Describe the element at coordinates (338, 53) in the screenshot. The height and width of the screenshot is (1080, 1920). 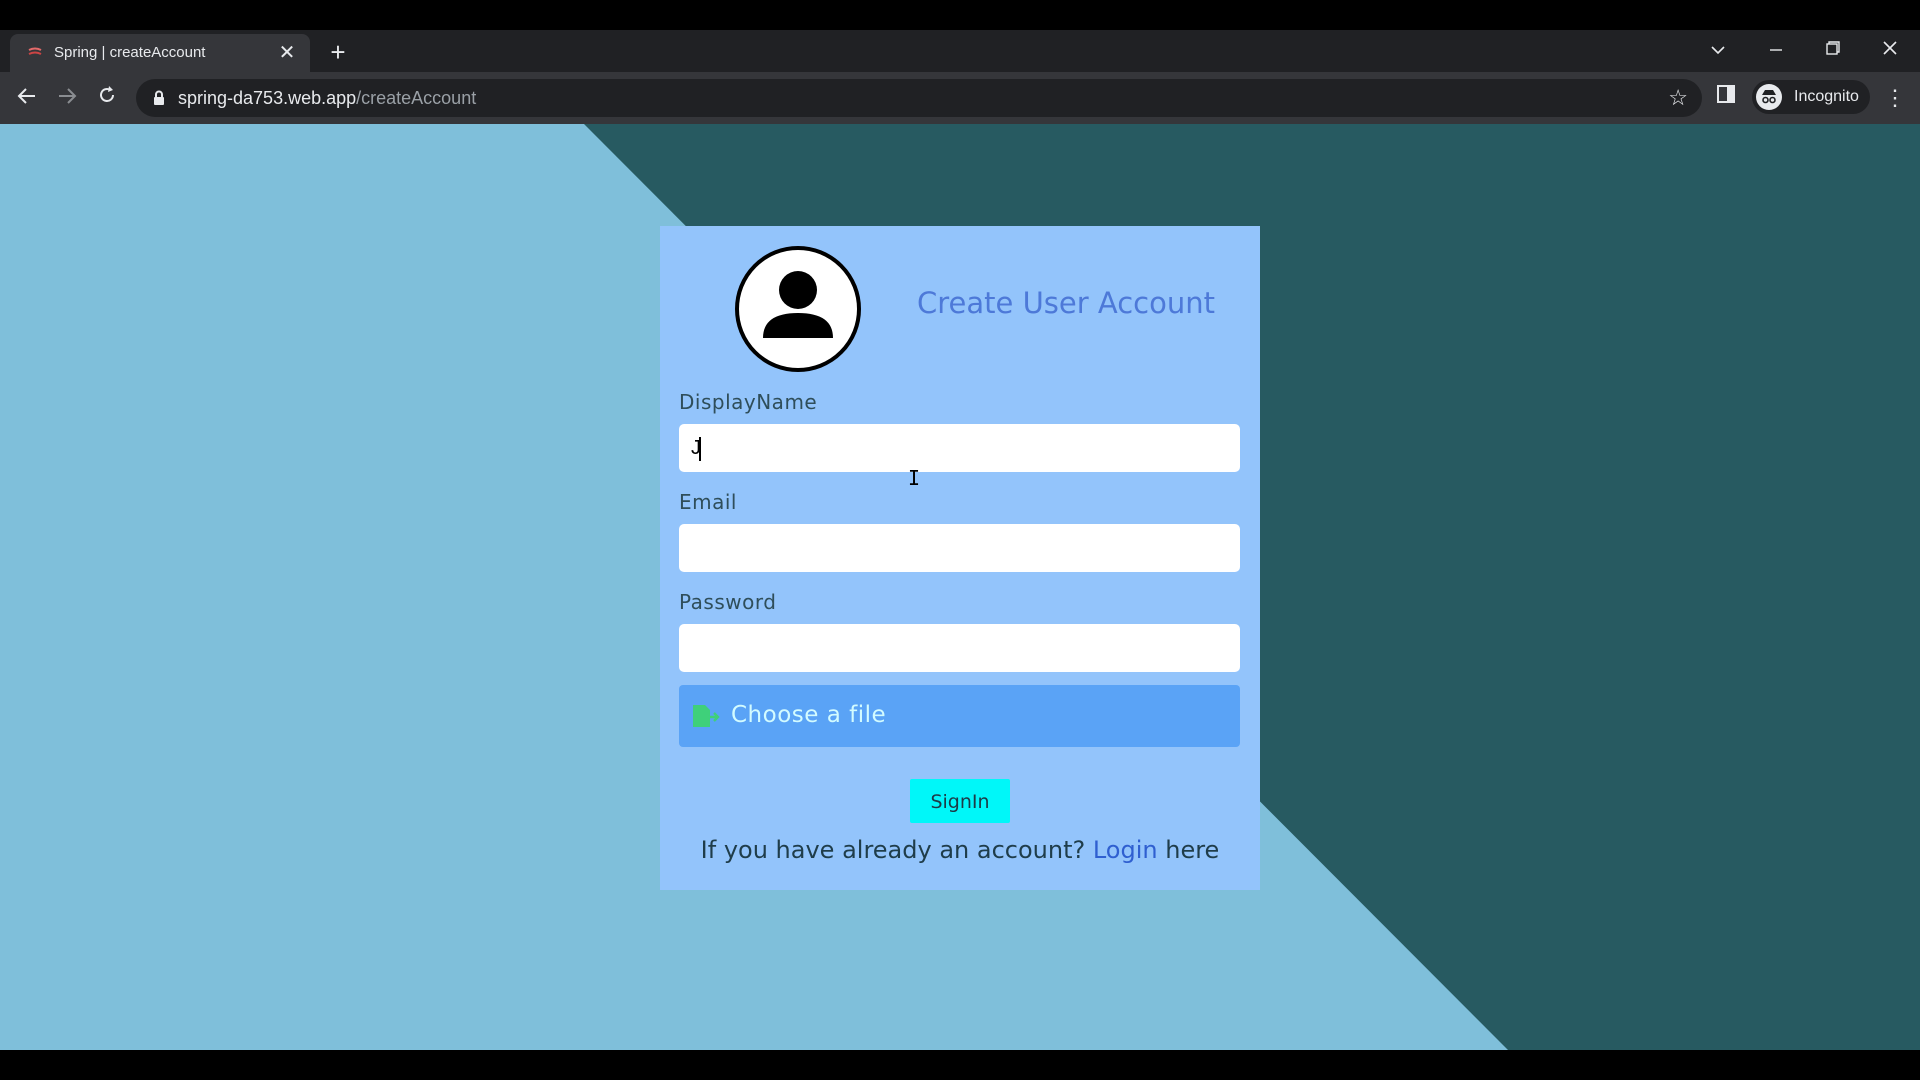
I see `new-tab-icon: +` at that location.